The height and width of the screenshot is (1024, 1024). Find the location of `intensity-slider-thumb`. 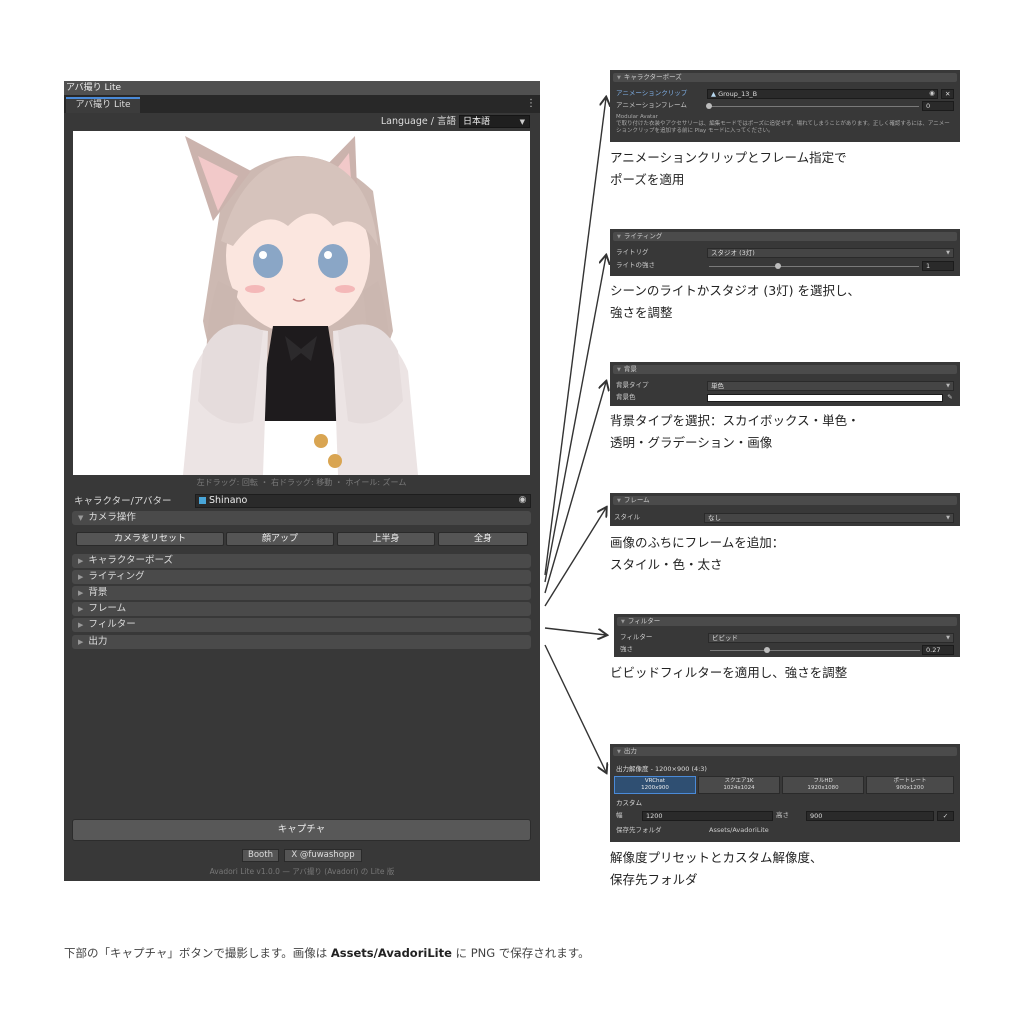

intensity-slider-thumb is located at coordinates (778, 266).